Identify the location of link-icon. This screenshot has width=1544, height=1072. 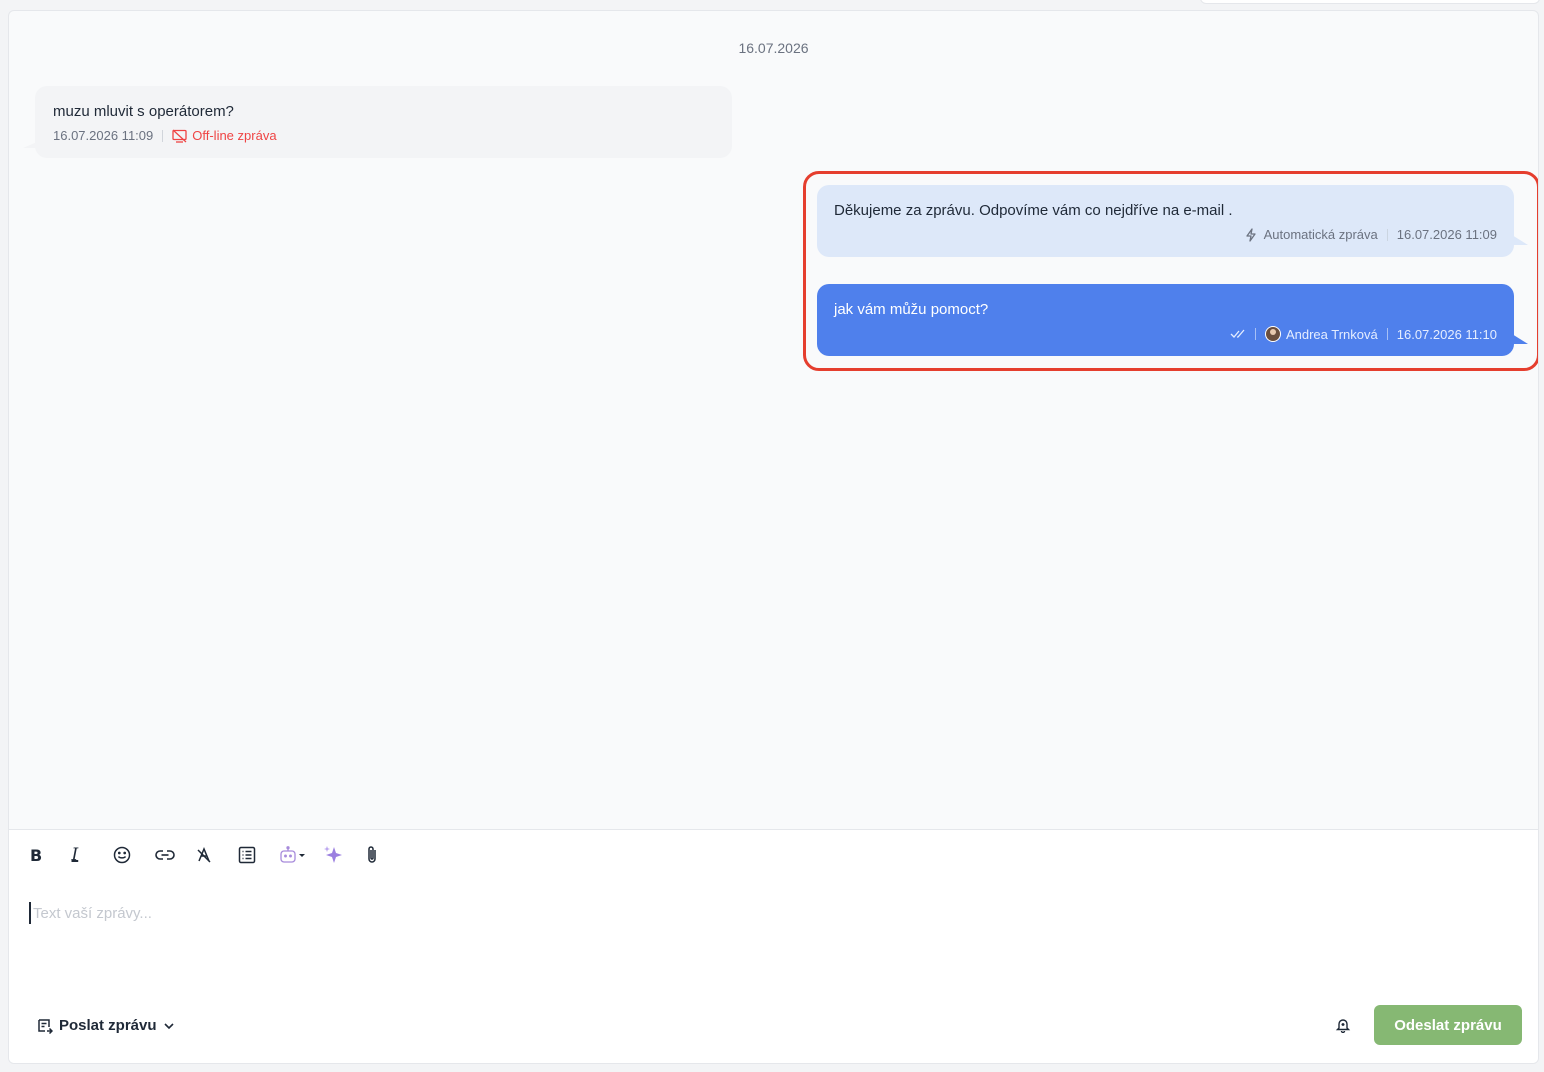
(164, 855).